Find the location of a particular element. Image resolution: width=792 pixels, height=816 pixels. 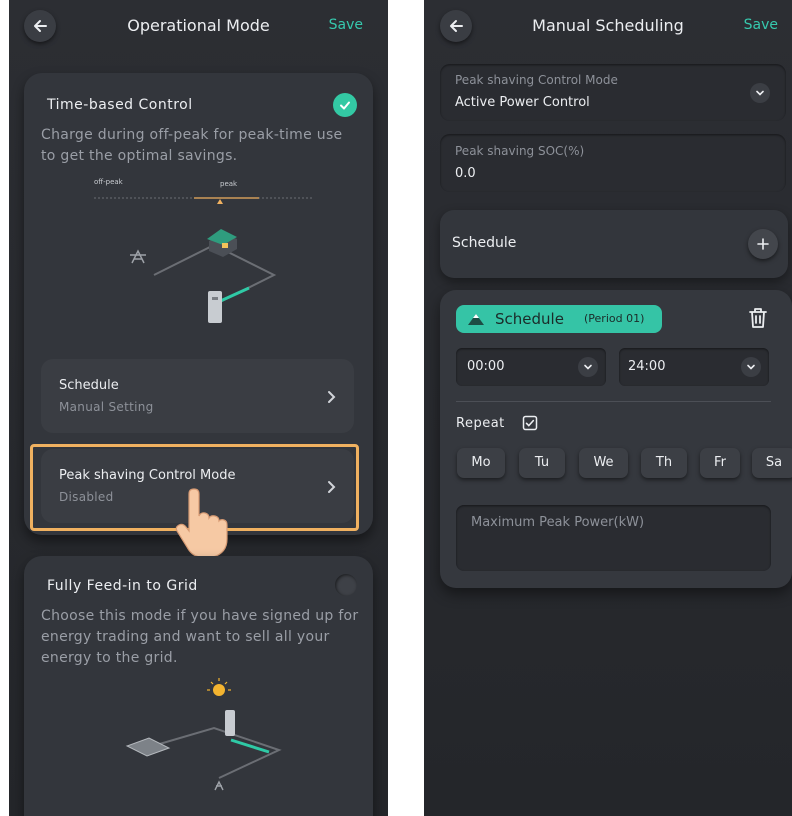

end-time-value: 24:00 is located at coordinates (647, 366).